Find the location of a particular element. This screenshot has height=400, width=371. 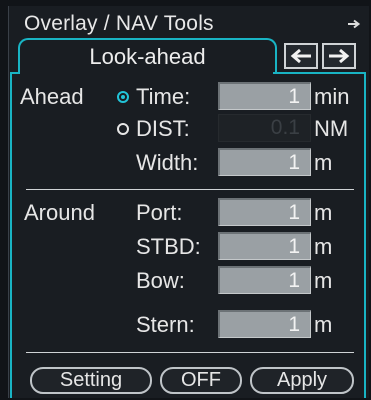

time-radio is located at coordinates (123, 97).